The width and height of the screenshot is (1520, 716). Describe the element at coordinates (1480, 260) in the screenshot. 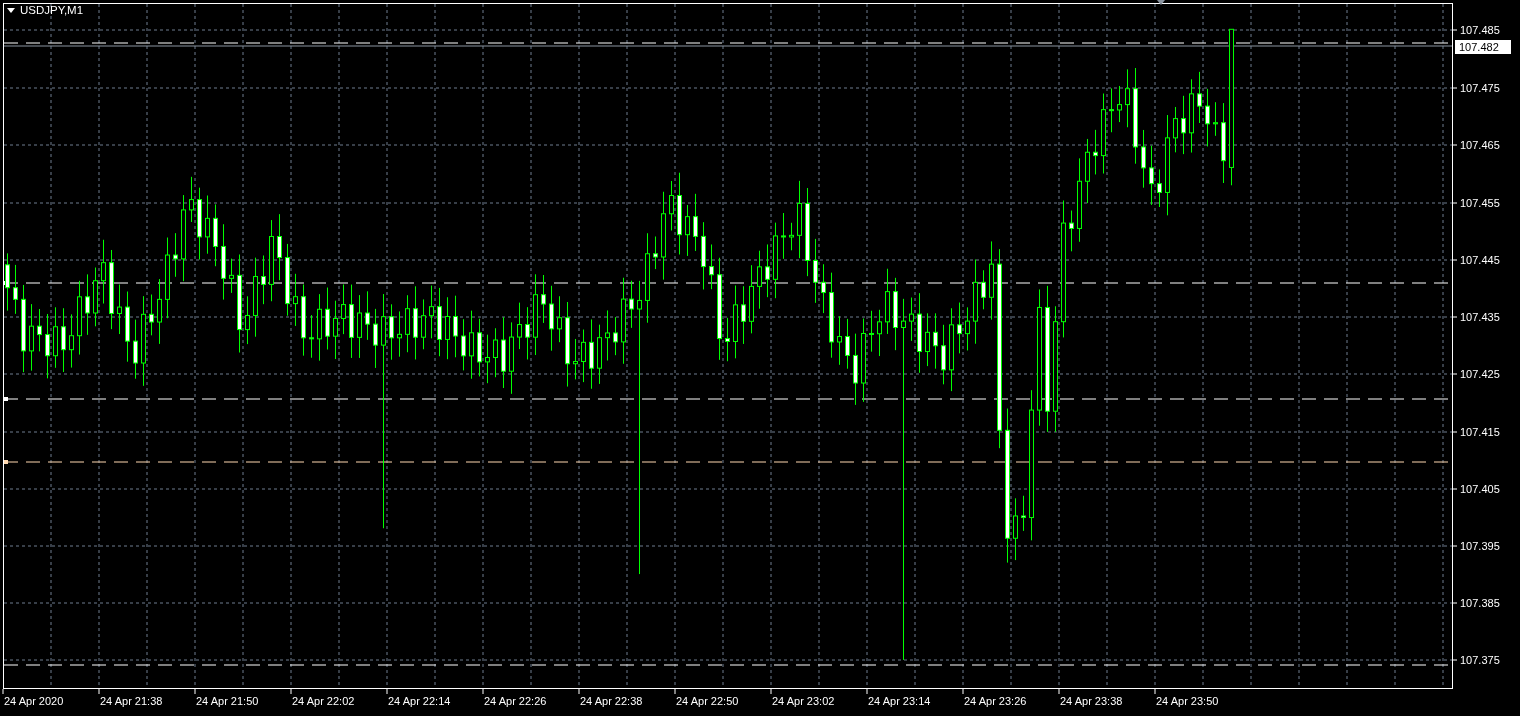

I see `price-label: 107.445` at that location.